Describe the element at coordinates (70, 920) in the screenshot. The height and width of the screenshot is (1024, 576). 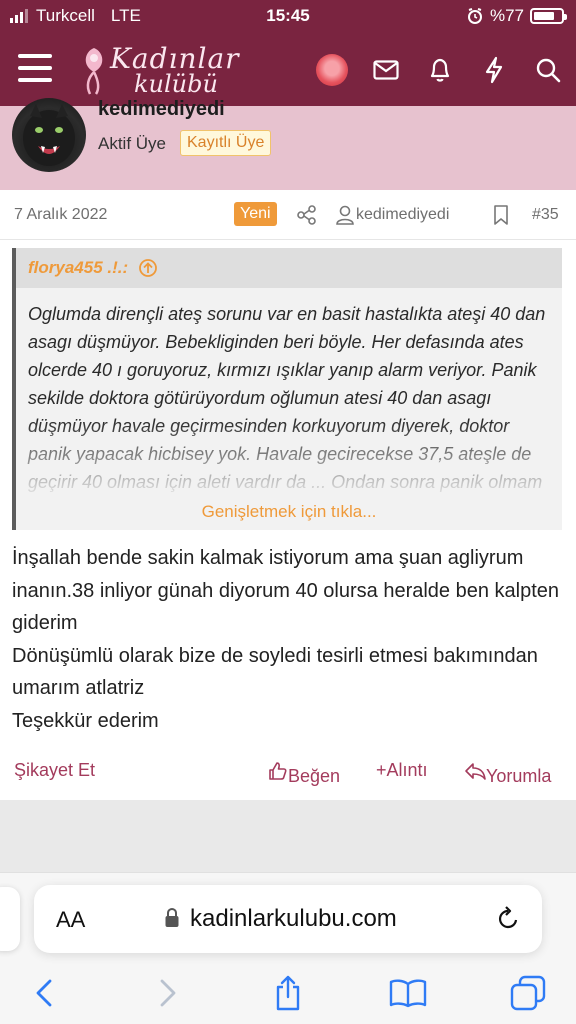
I see `text-size-button: AA` at that location.